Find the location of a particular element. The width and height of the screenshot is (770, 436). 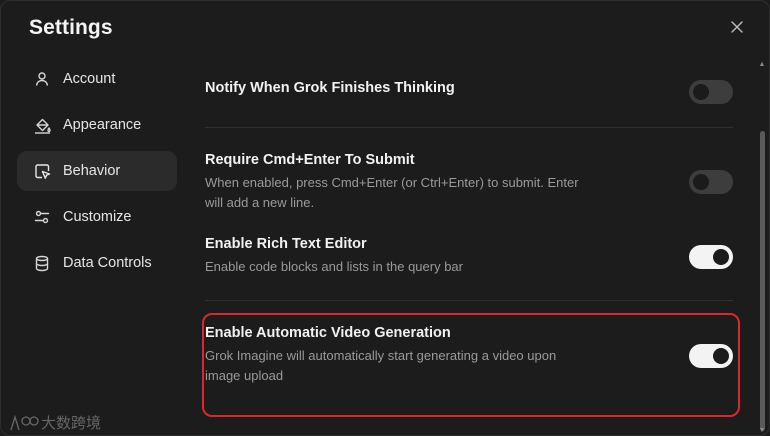

paint-bucket-icon is located at coordinates (42, 125).